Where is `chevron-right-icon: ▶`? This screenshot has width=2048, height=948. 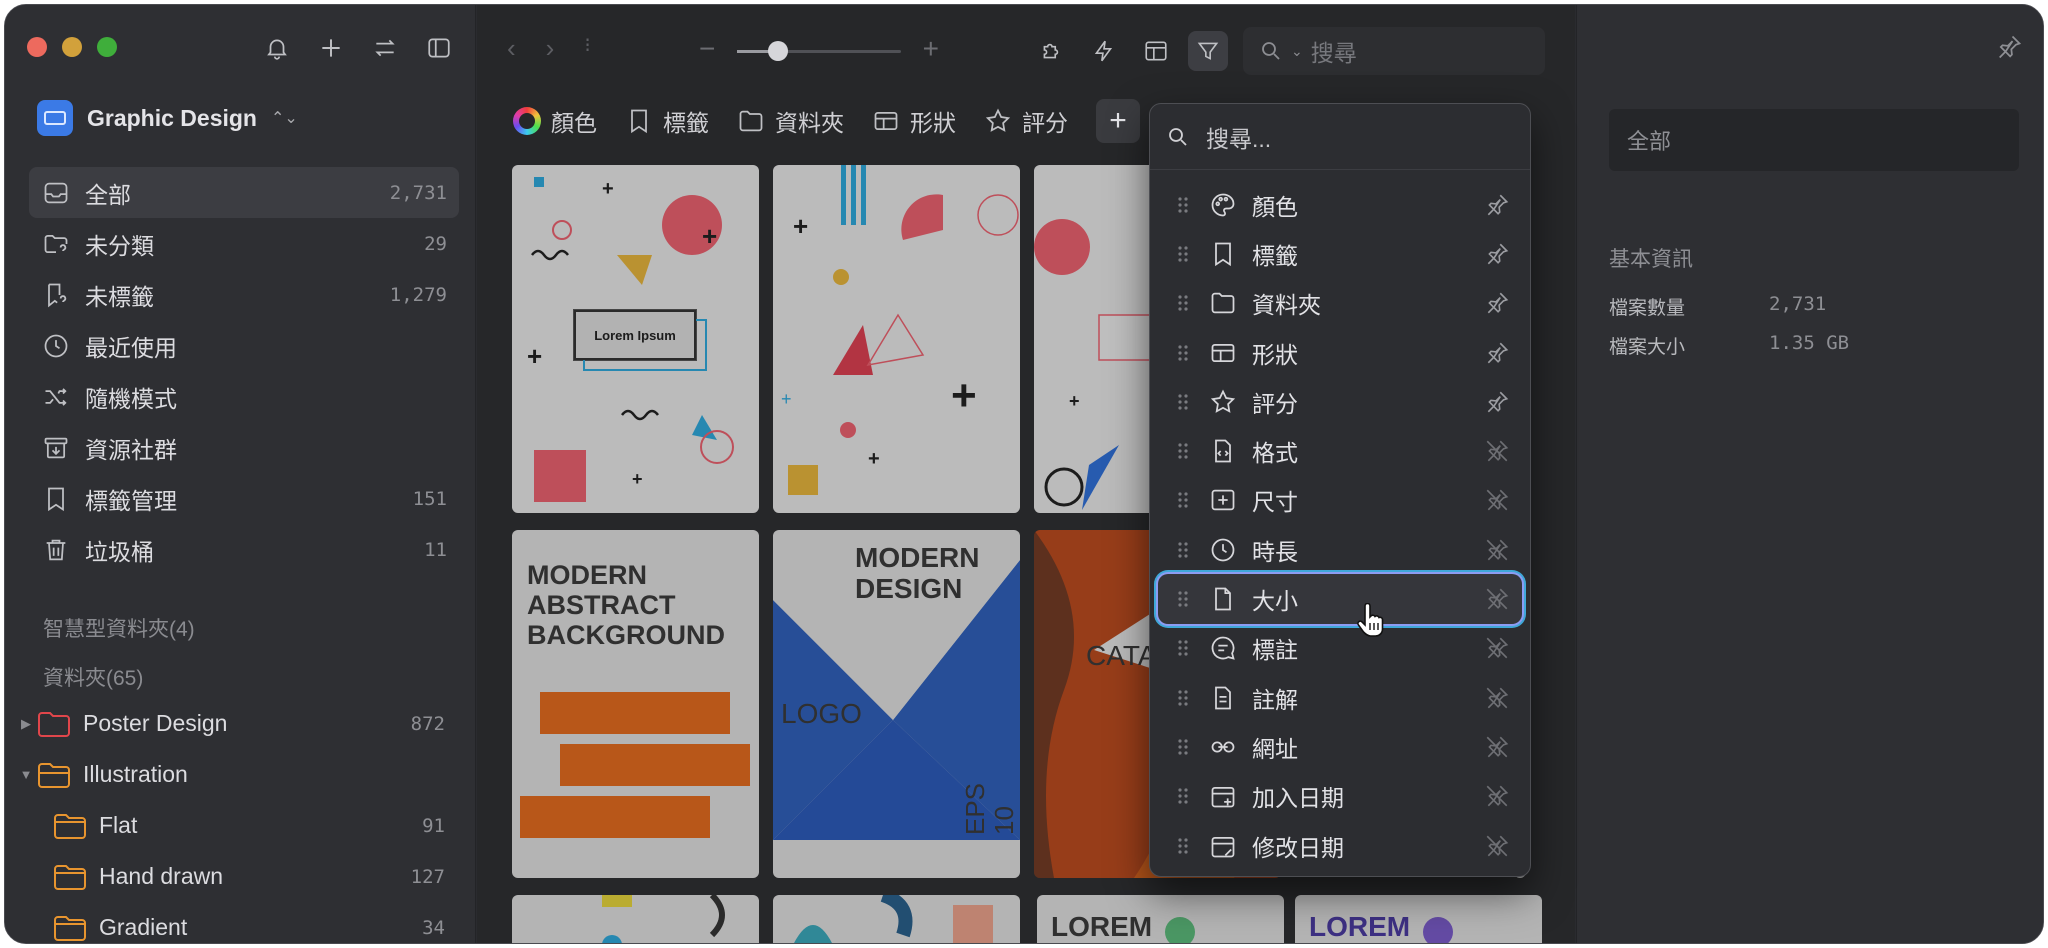 chevron-right-icon: ▶ is located at coordinates (26, 724).